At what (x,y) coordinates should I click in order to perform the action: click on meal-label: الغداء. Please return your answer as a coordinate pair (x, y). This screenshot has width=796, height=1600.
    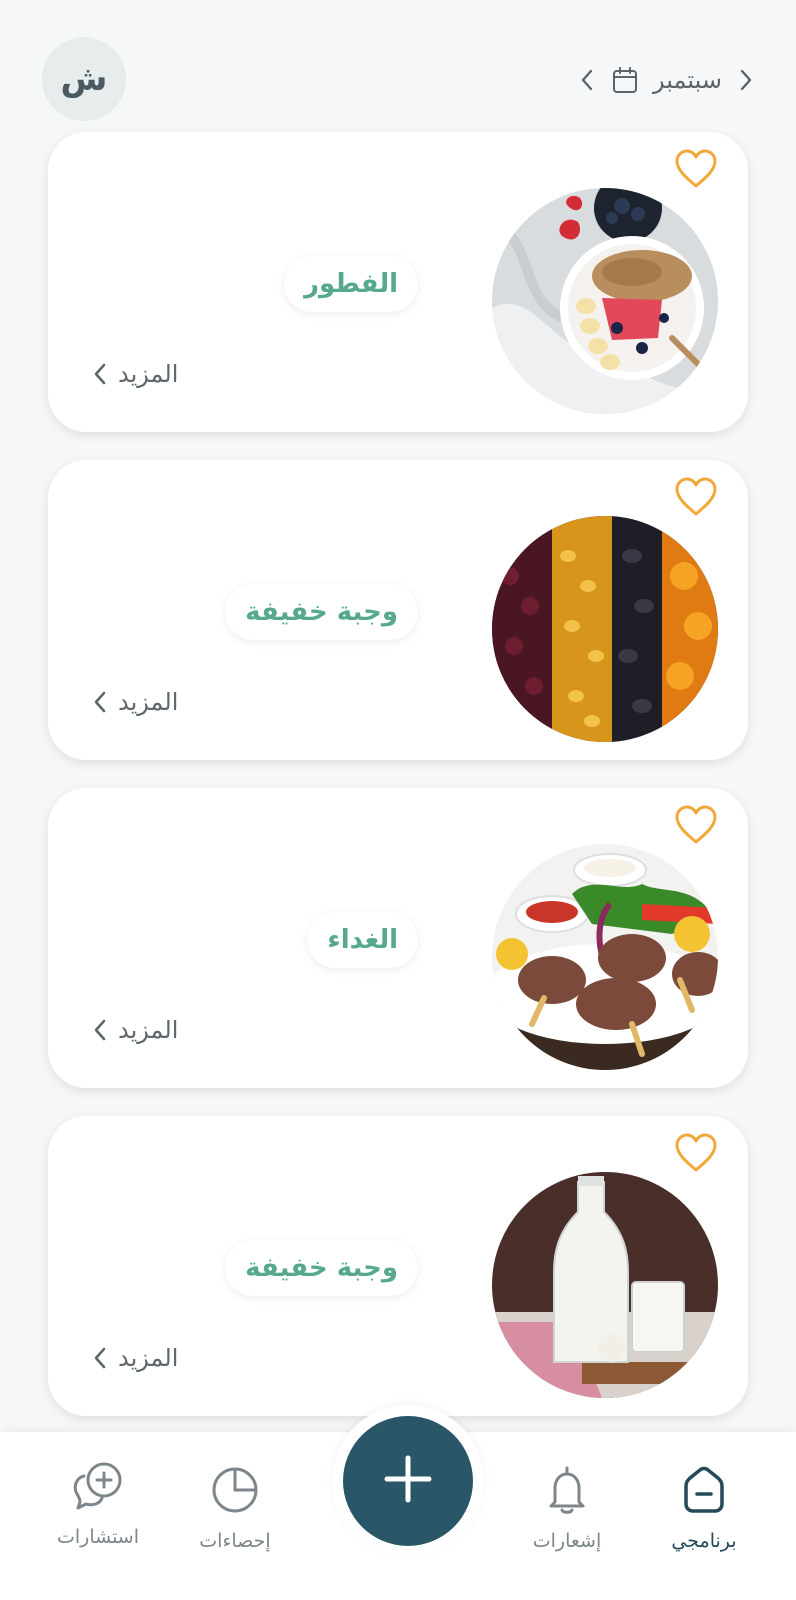
    Looking at the image, I should click on (362, 940).